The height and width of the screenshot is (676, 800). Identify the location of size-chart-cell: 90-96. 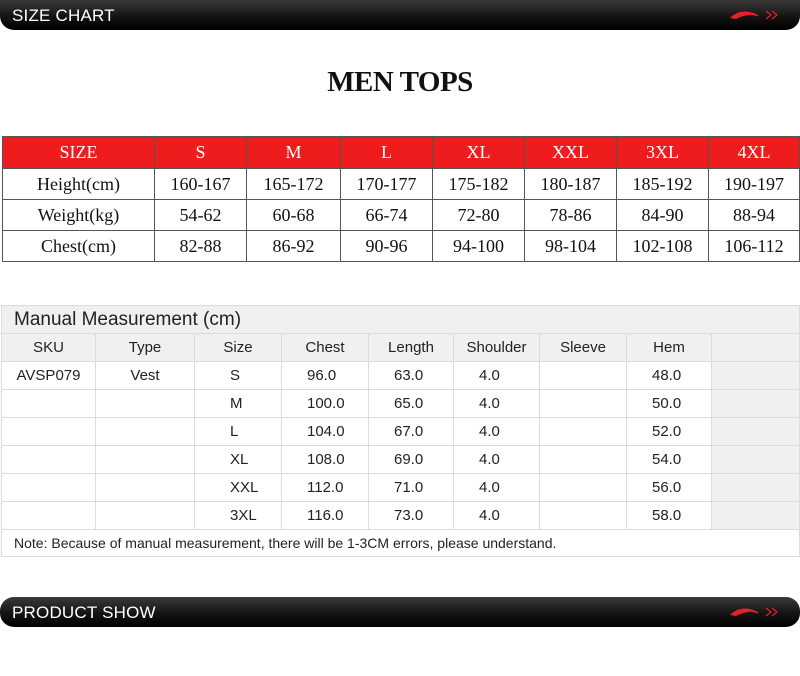
(386, 246).